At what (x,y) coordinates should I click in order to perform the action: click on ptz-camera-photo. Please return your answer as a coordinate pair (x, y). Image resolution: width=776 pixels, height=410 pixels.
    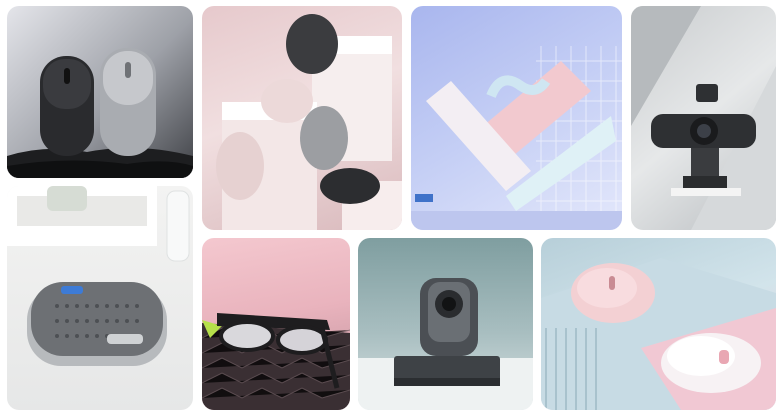
    Looking at the image, I should click on (445, 344).